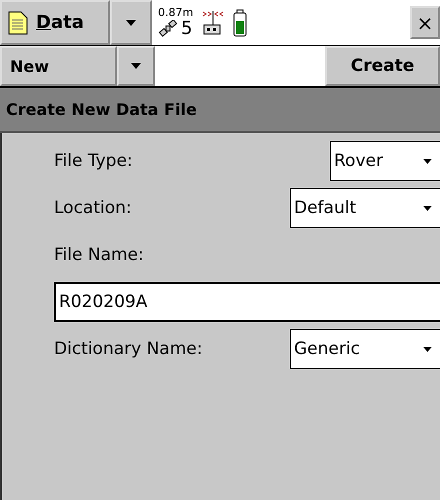 This screenshot has width=440, height=500. I want to click on radio-icon, so click(213, 22).